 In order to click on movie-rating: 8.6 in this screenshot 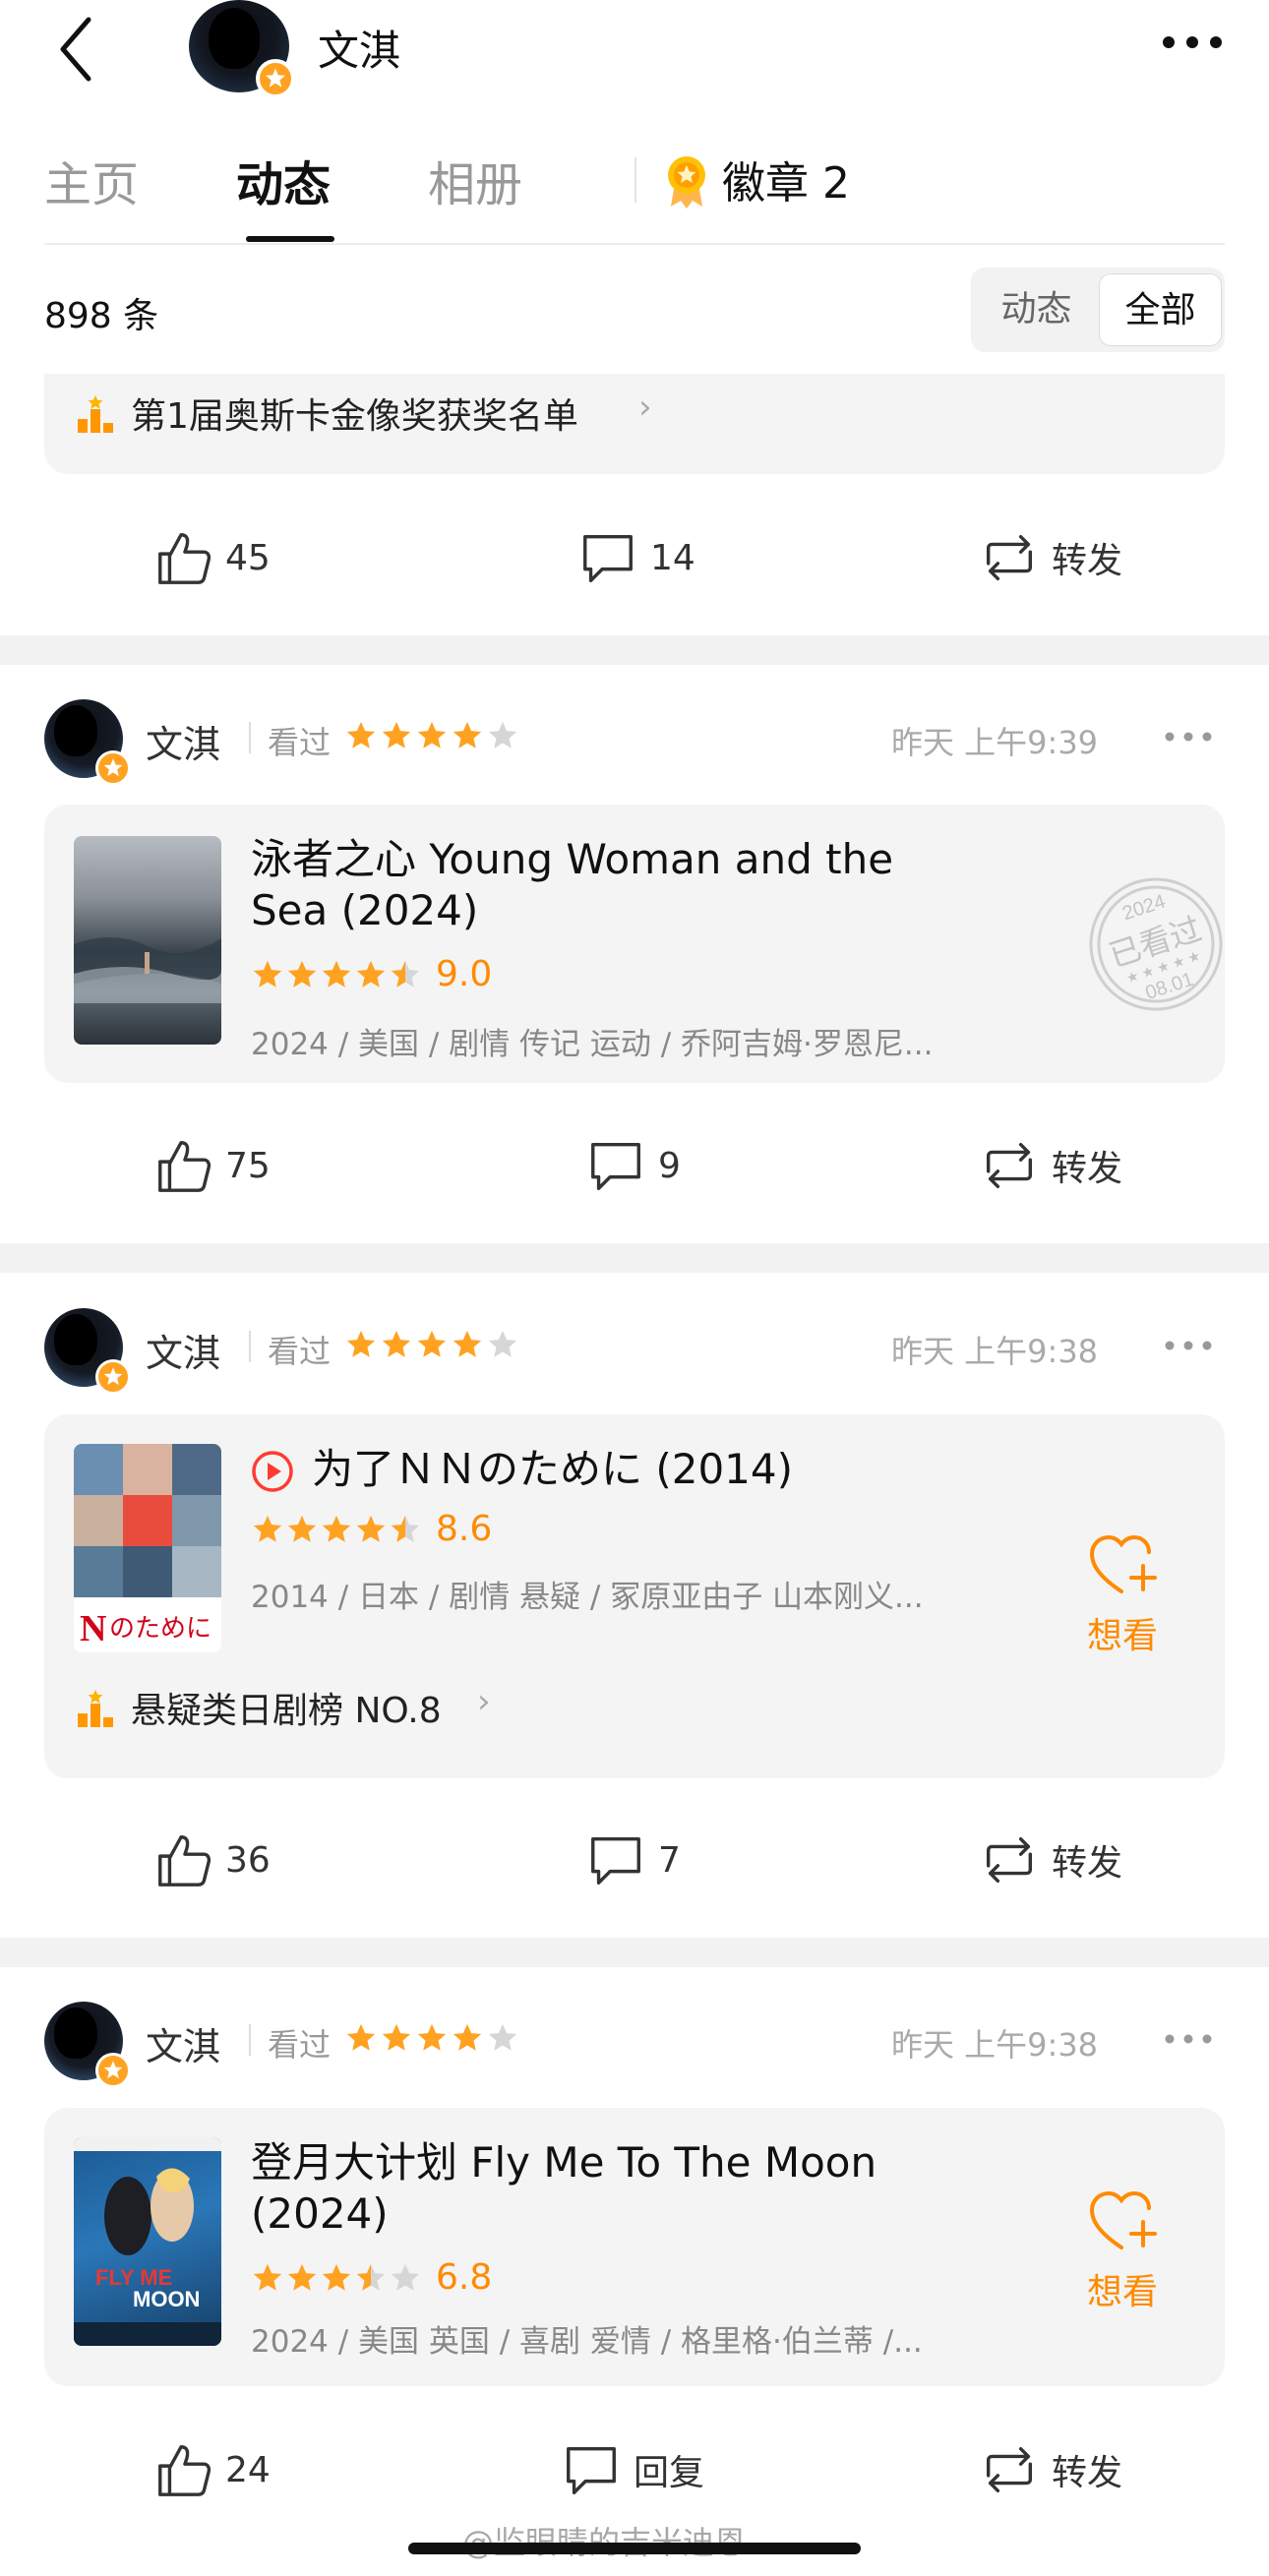, I will do `click(371, 1529)`.